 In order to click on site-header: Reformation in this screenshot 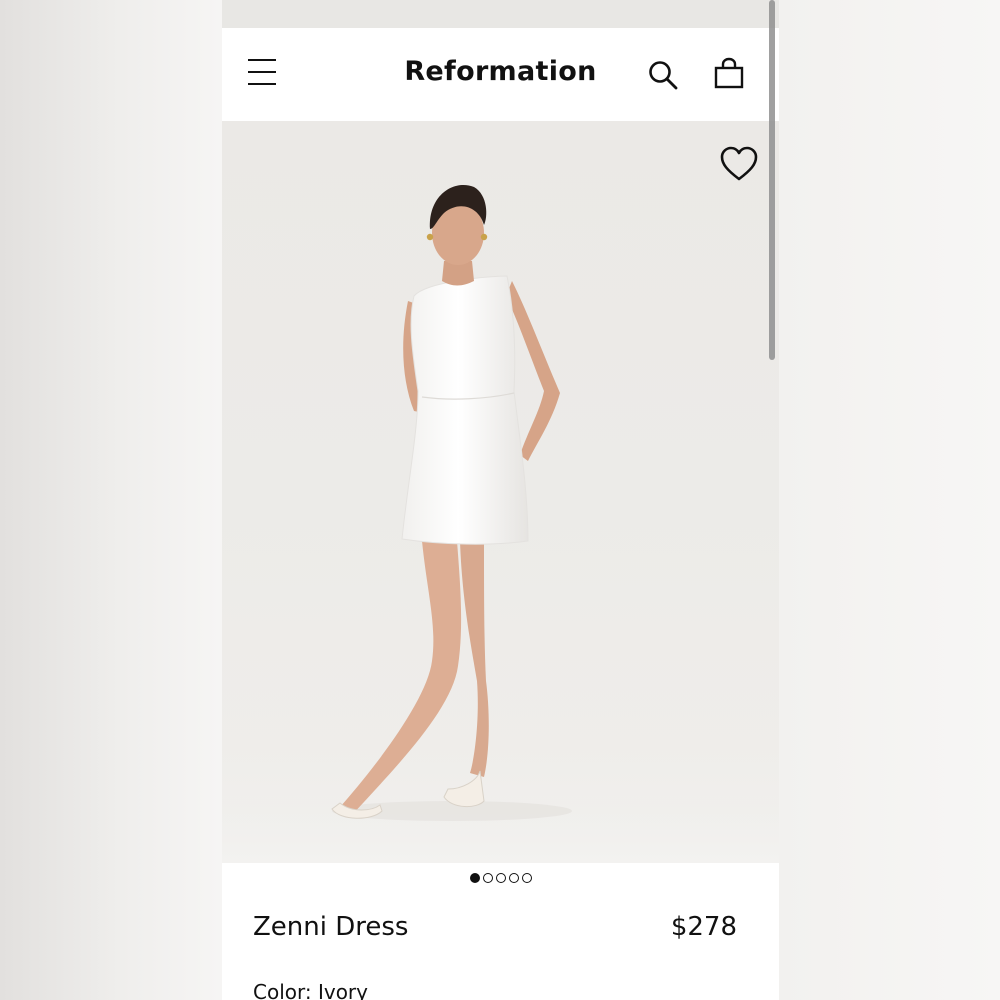, I will do `click(500, 74)`.